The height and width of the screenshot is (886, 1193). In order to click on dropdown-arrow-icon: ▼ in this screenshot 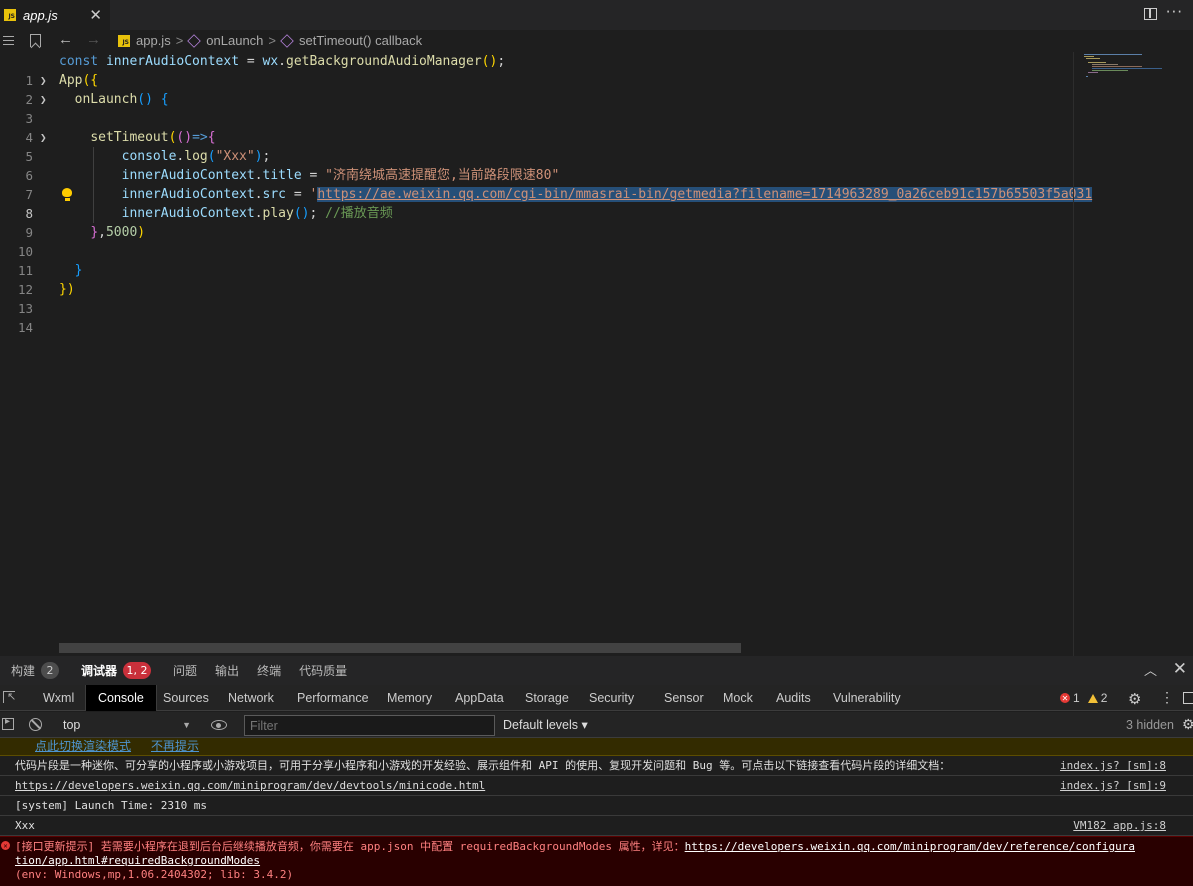, I will do `click(186, 725)`.